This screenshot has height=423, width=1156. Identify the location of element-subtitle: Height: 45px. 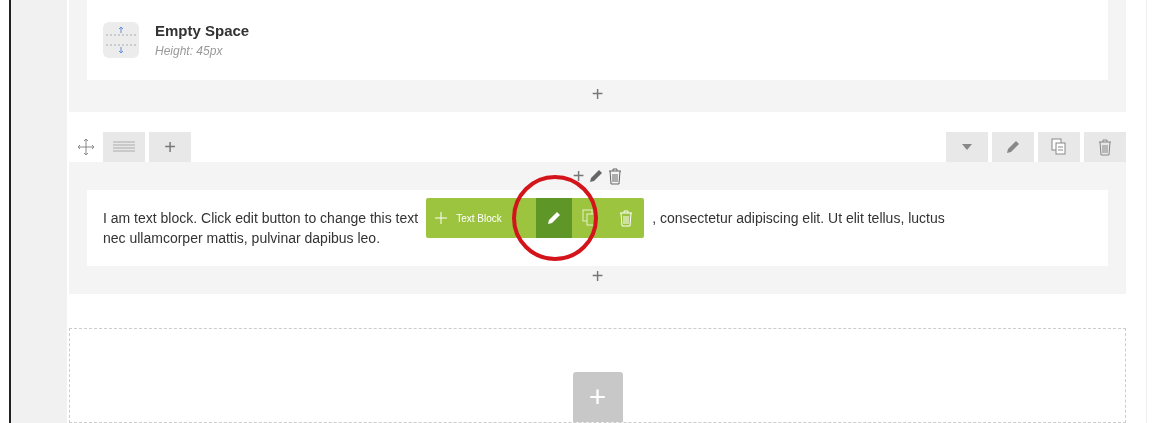
(189, 52).